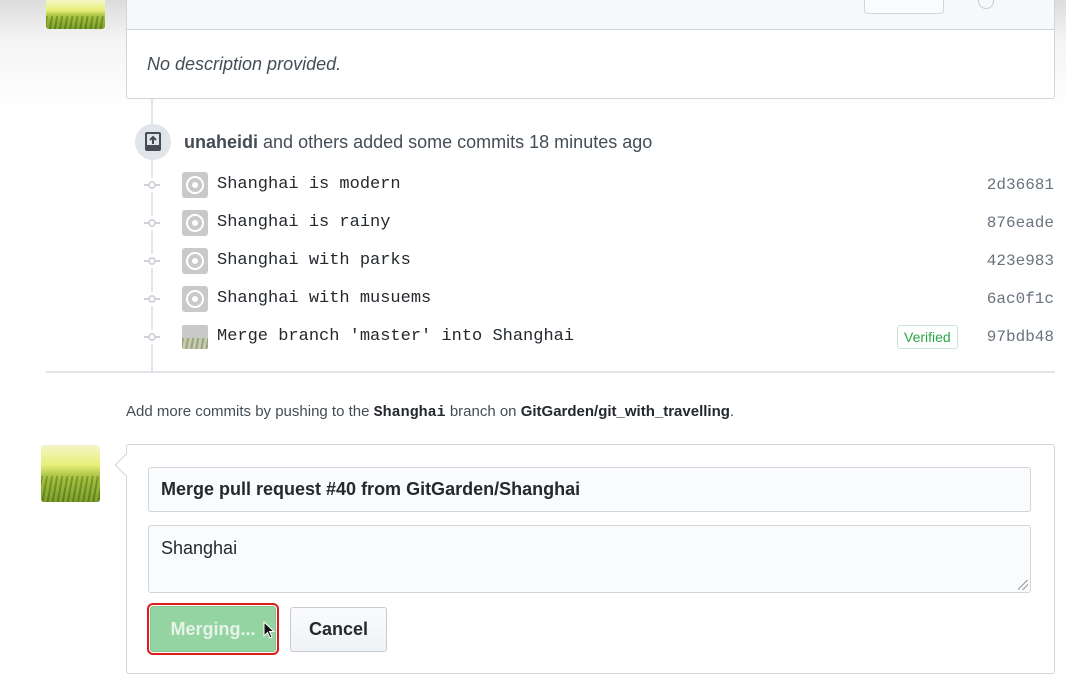 This screenshot has width=1066, height=686. Describe the element at coordinates (533, 299) in the screenshot. I see `commit-row: Shanghai with musuems 6ac0f1c` at that location.